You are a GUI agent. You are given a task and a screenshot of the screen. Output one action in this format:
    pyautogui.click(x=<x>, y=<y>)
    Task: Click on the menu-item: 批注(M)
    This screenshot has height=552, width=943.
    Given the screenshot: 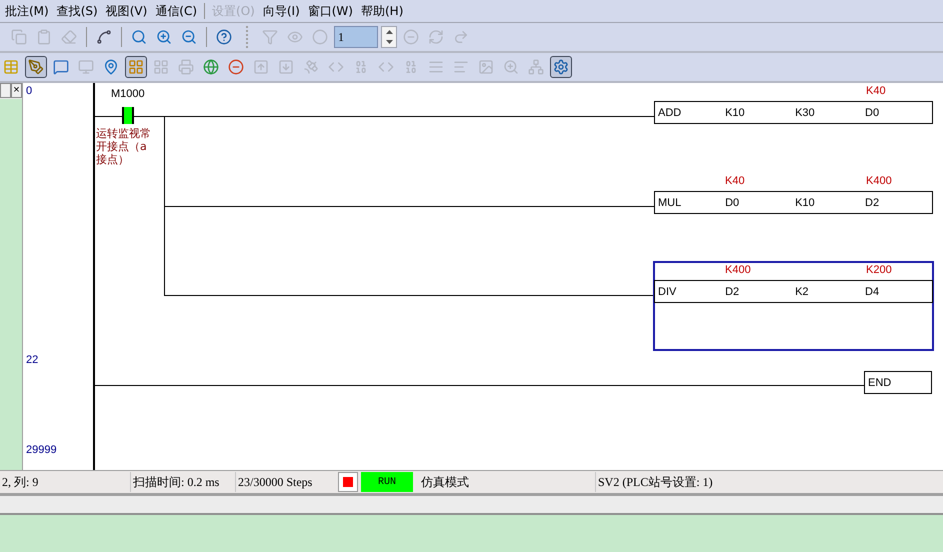 What is the action you would take?
    pyautogui.click(x=30, y=11)
    